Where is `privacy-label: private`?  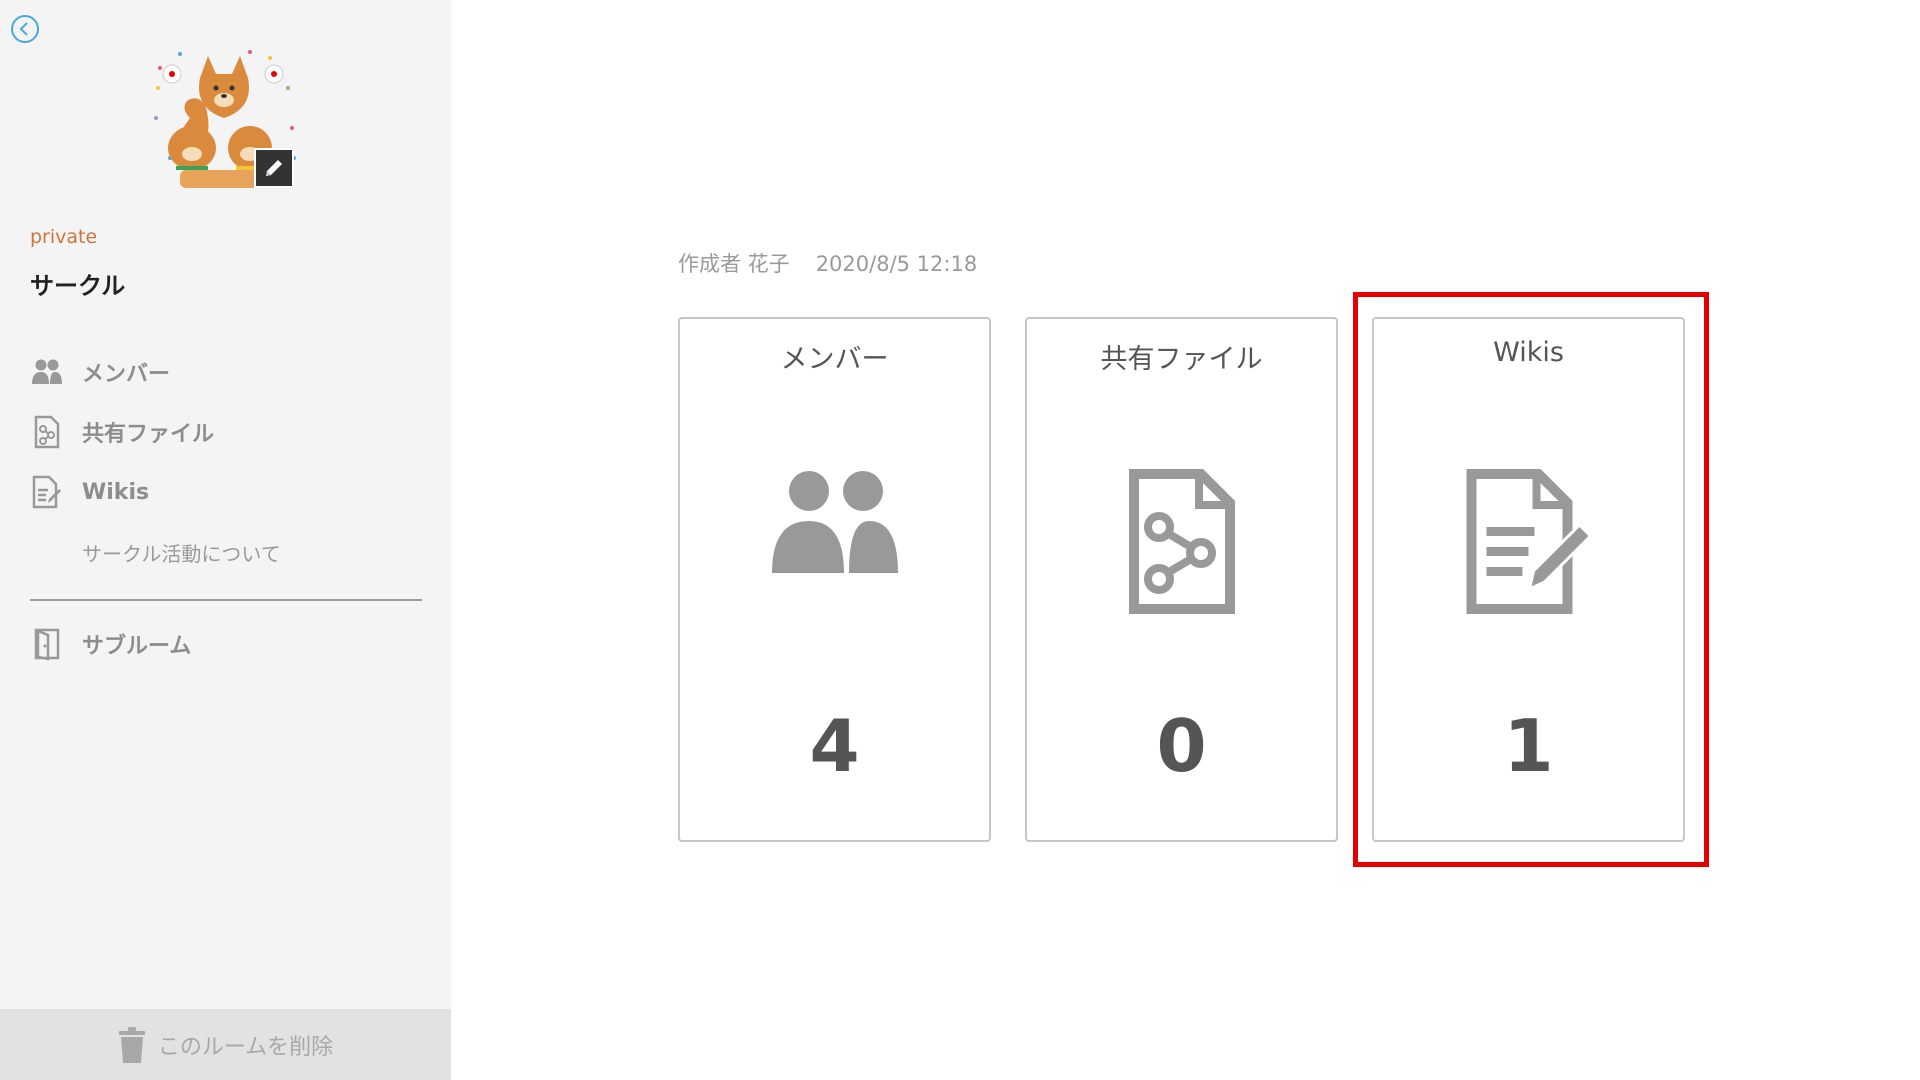
privacy-label: private is located at coordinates (64, 237).